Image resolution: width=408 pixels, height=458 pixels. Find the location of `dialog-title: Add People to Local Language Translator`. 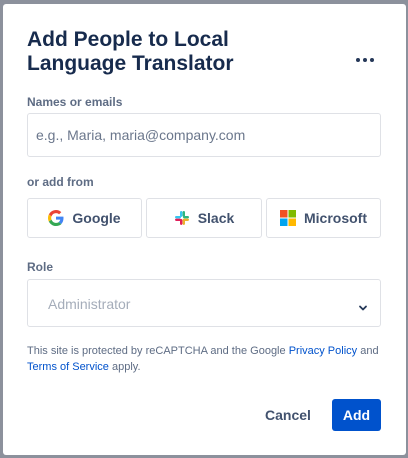

dialog-title: Add People to Local Language Translator is located at coordinates (130, 51).